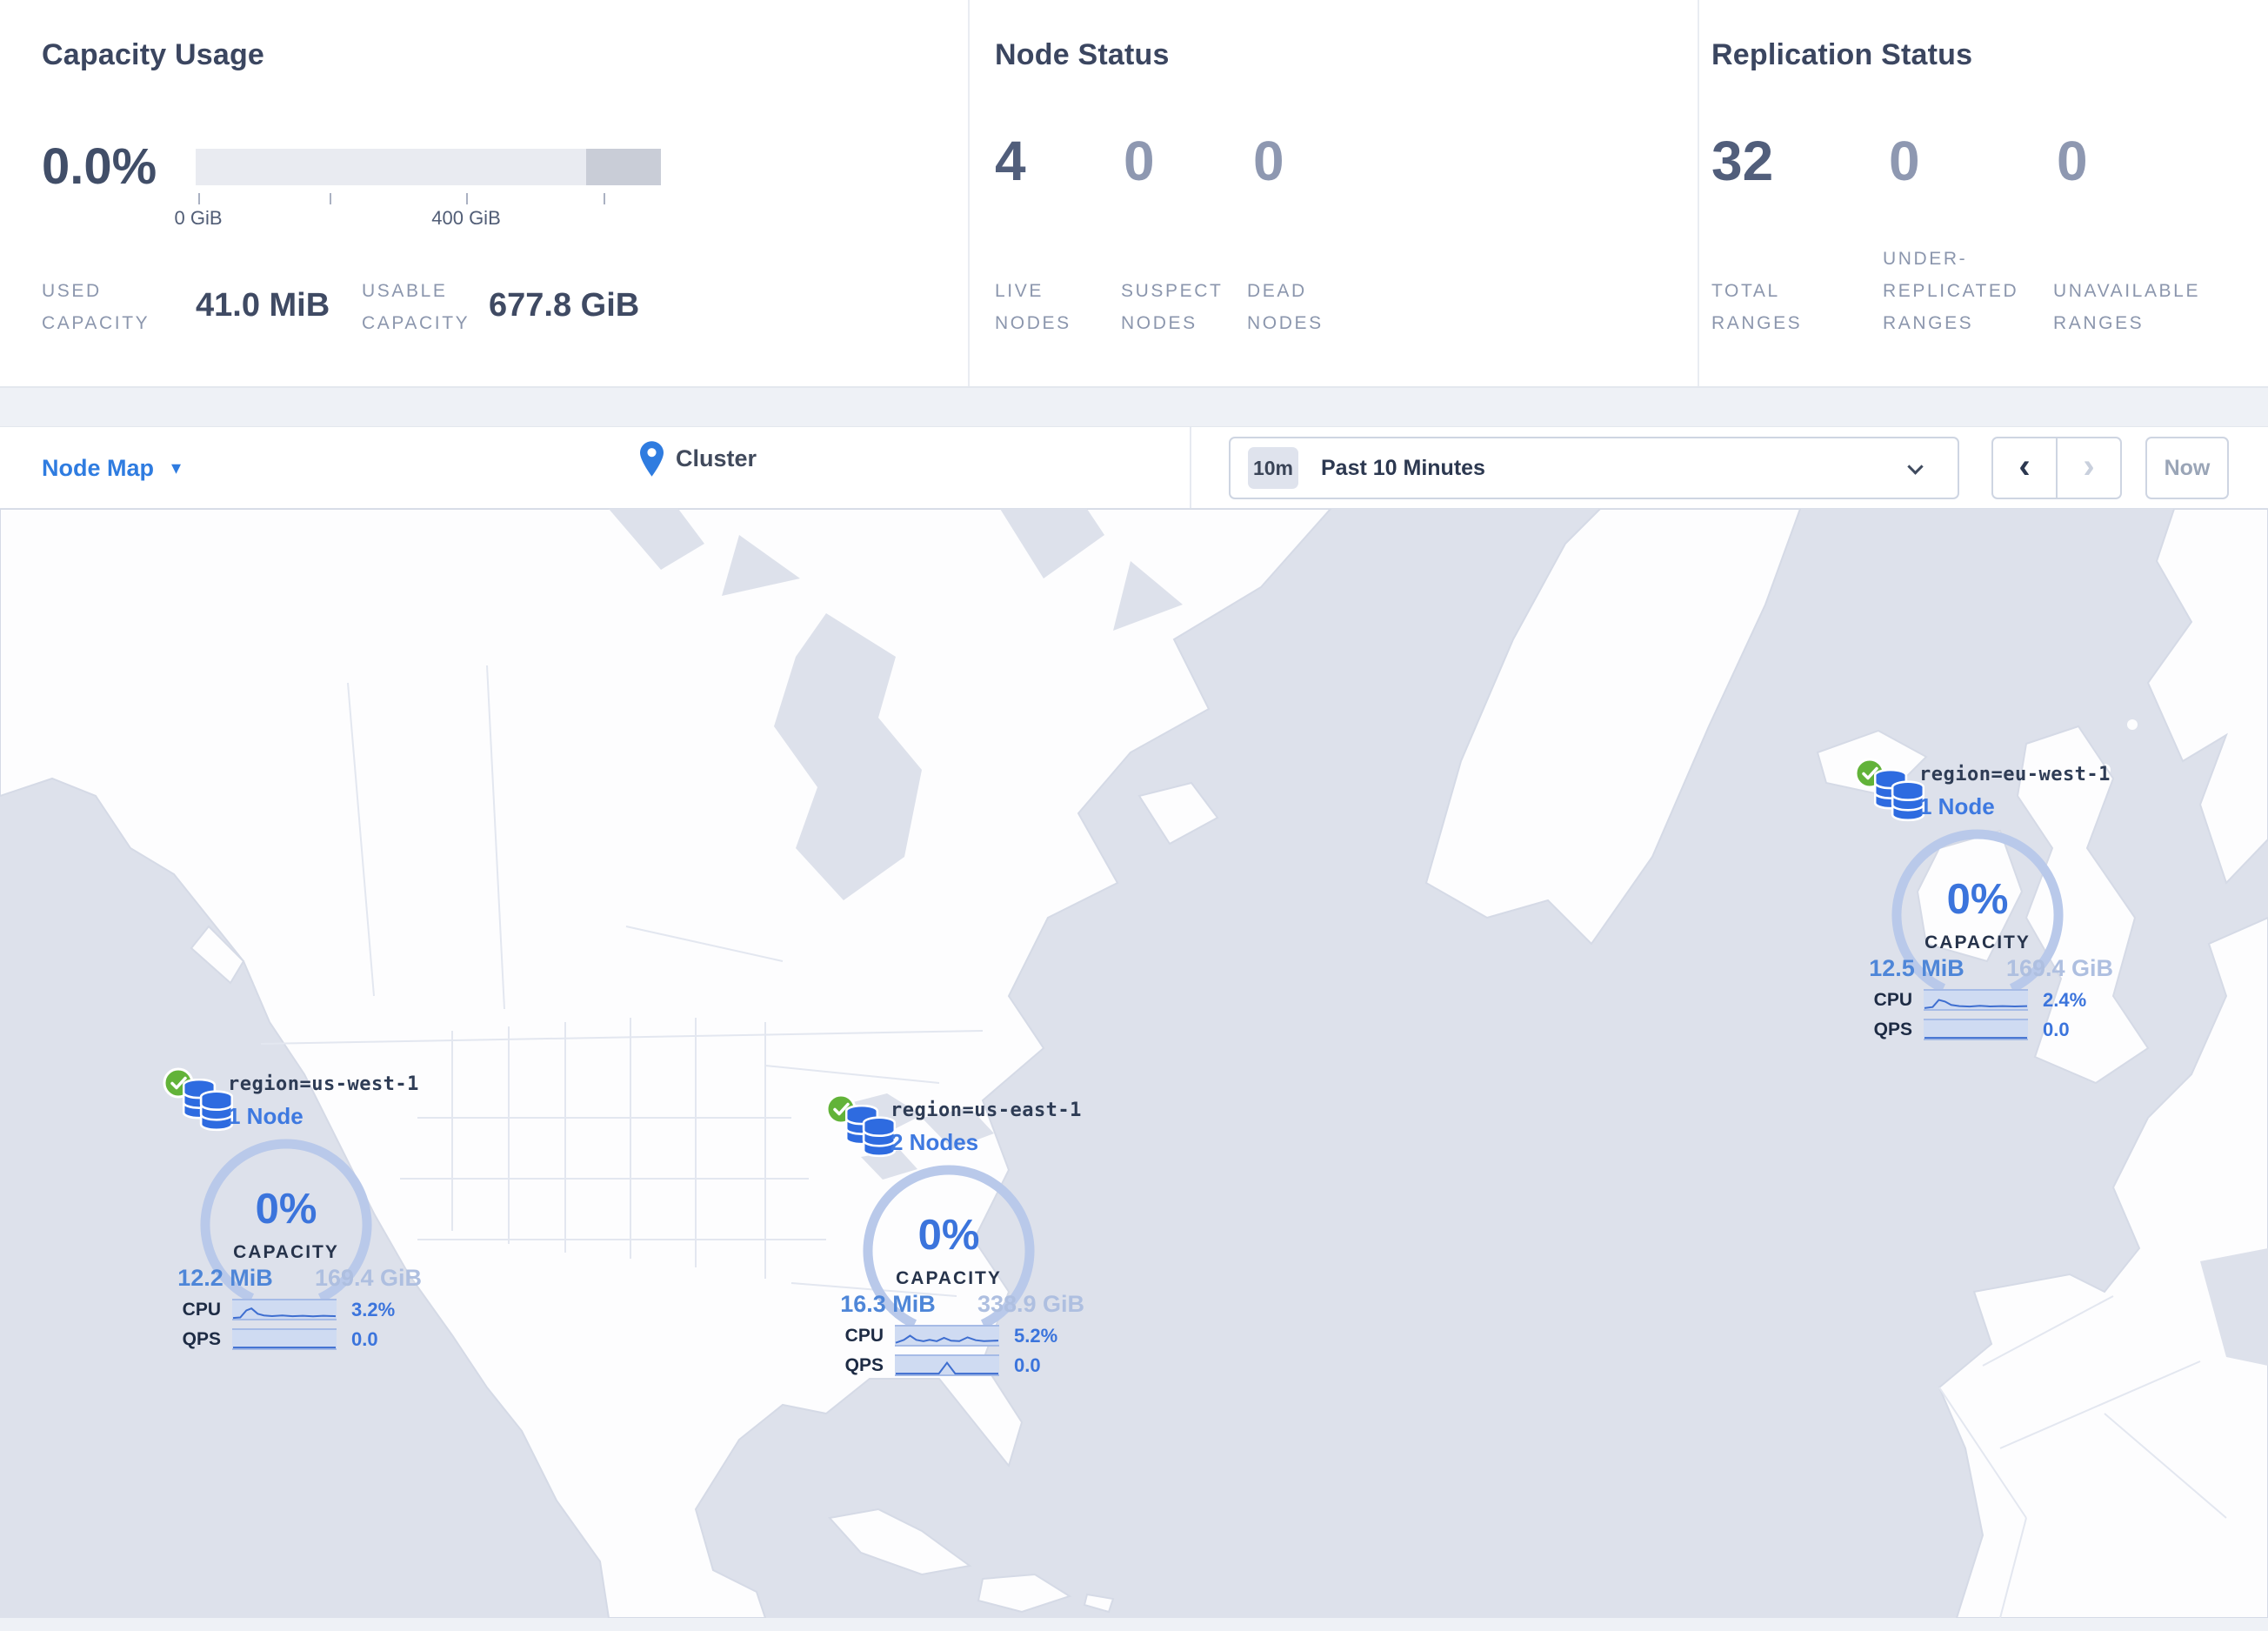 The width and height of the screenshot is (2268, 1631). Describe the element at coordinates (1742, 161) in the screenshot. I see `total-ranges-count: 32` at that location.